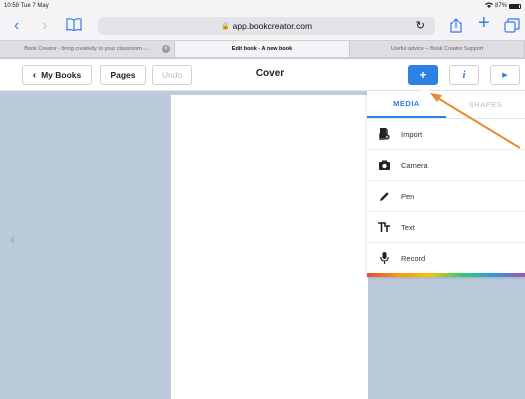  I want to click on url-text: app.bookcreator.com, so click(272, 26).